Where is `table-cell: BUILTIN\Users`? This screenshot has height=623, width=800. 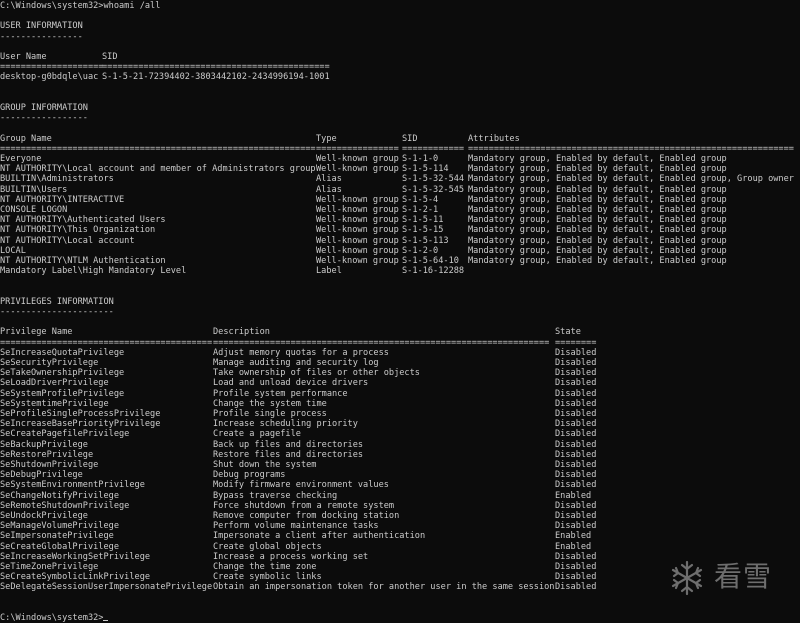 table-cell: BUILTIN\Users is located at coordinates (34, 189).